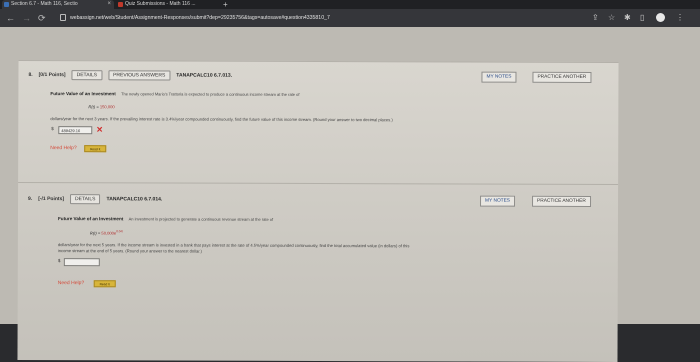 Image resolution: width=700 pixels, height=362 pixels. What do you see at coordinates (6, 4) in the screenshot?
I see `webassign-tab-icon` at bounding box center [6, 4].